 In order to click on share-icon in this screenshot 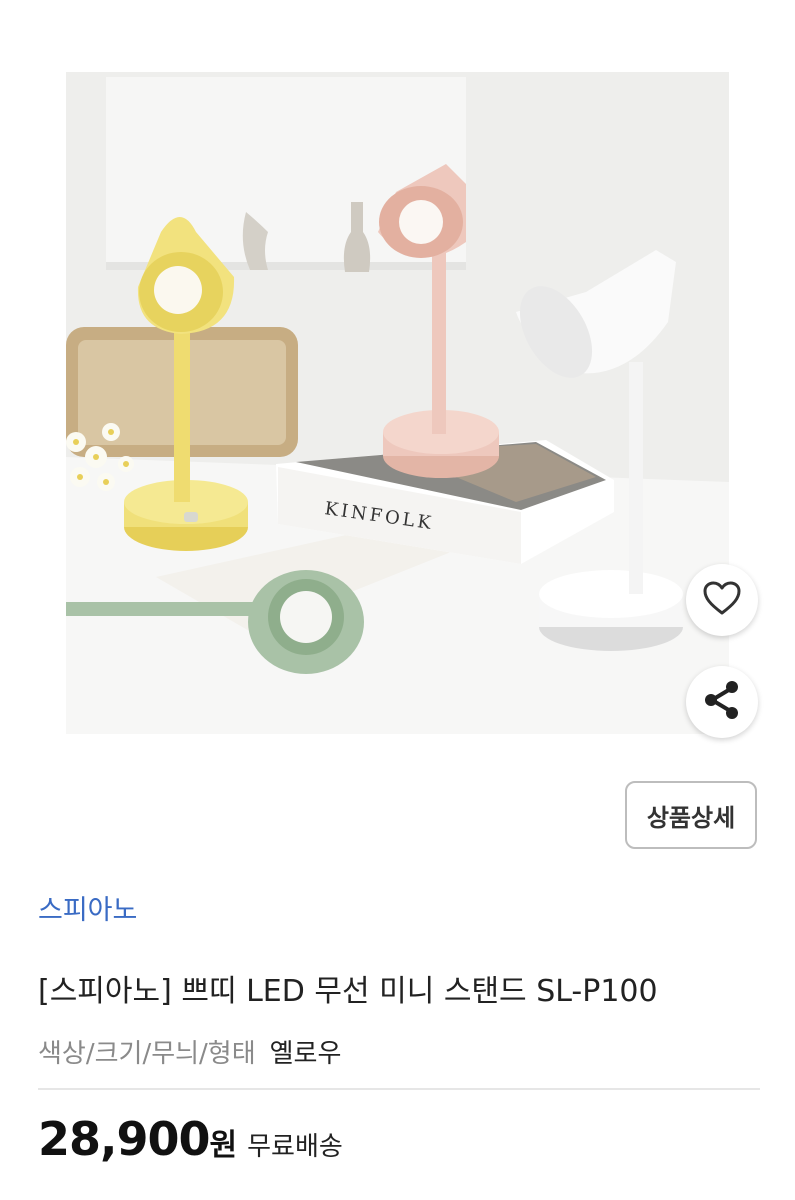, I will do `click(722, 702)`.